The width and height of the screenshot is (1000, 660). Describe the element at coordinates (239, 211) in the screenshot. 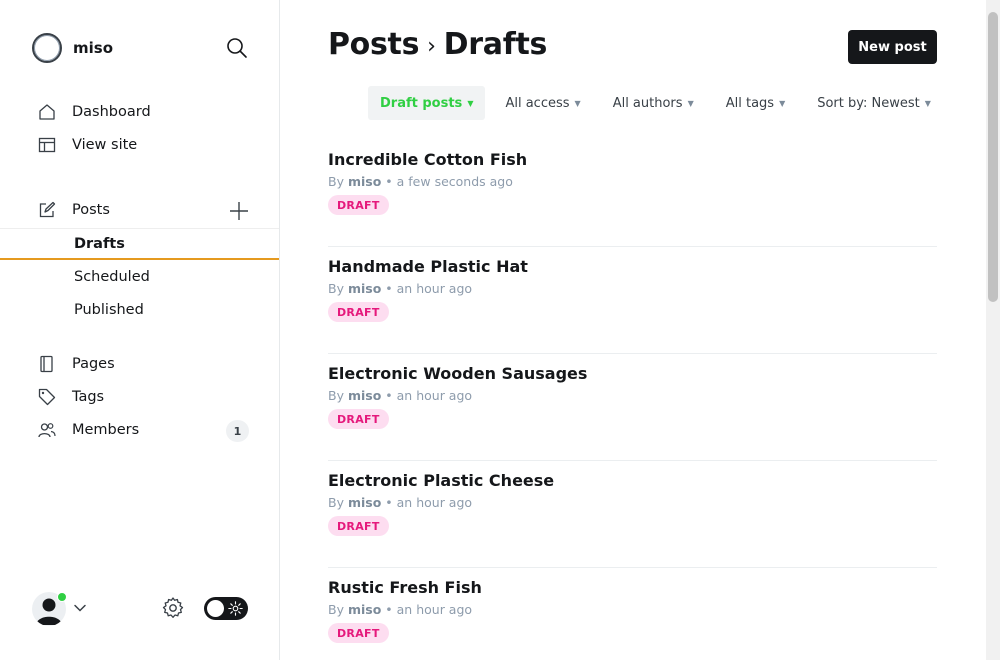

I see `add-post-icon` at that location.